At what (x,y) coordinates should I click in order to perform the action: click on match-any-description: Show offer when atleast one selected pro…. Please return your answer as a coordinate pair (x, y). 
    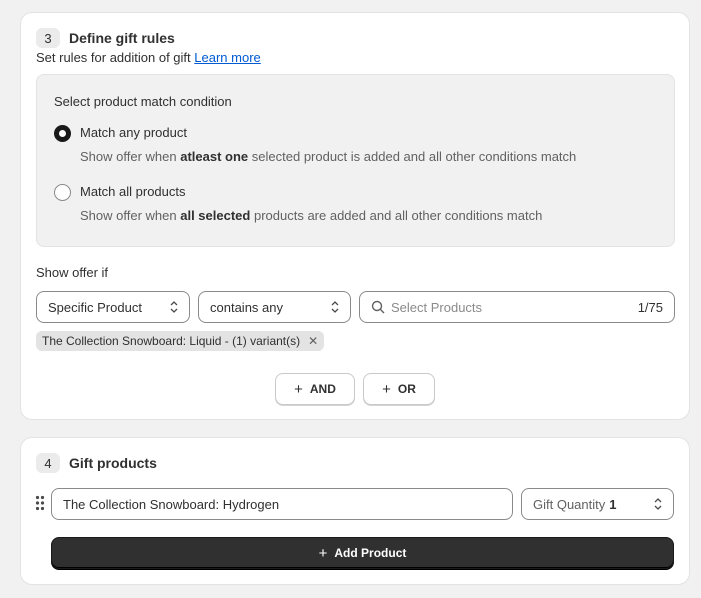
    Looking at the image, I should click on (328, 156).